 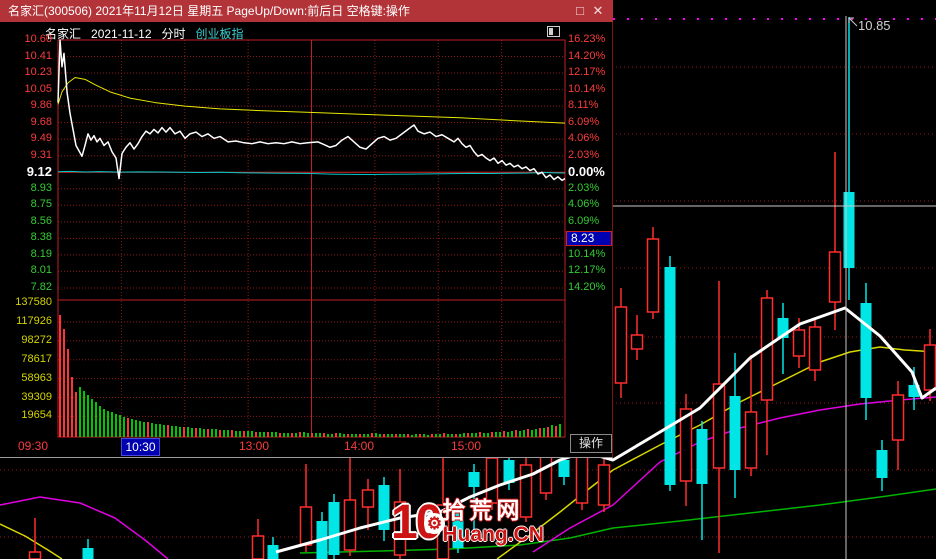 What do you see at coordinates (483, 510) in the screenshot?
I see `watermark-site-name: 拾荒网` at bounding box center [483, 510].